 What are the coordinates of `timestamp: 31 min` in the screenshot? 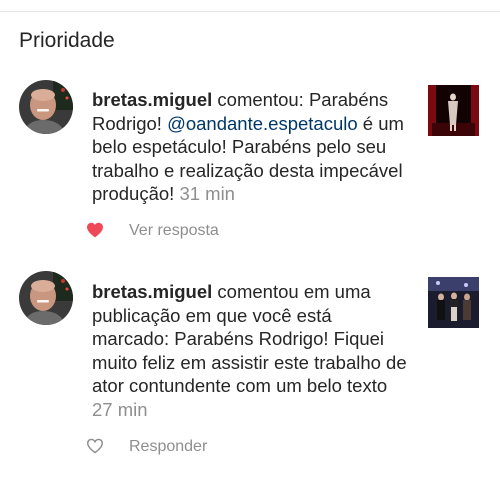 It's located at (207, 193).